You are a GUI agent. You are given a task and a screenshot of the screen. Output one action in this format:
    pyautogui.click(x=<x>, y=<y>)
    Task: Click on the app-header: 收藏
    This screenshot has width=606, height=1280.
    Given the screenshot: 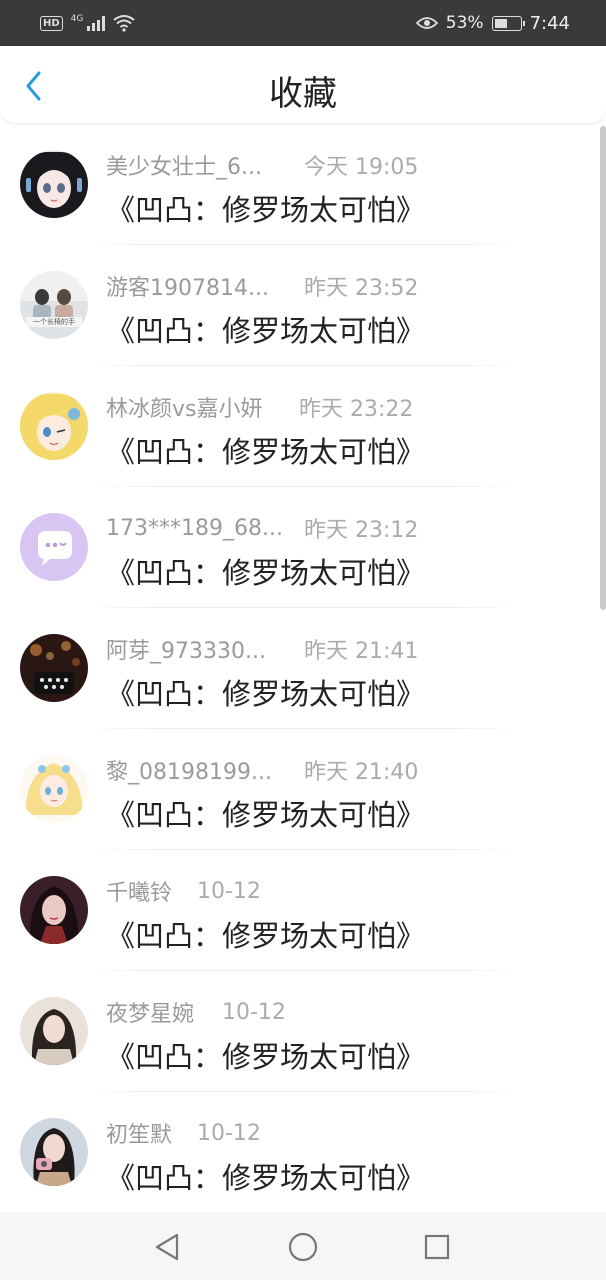 What is the action you would take?
    pyautogui.click(x=303, y=85)
    